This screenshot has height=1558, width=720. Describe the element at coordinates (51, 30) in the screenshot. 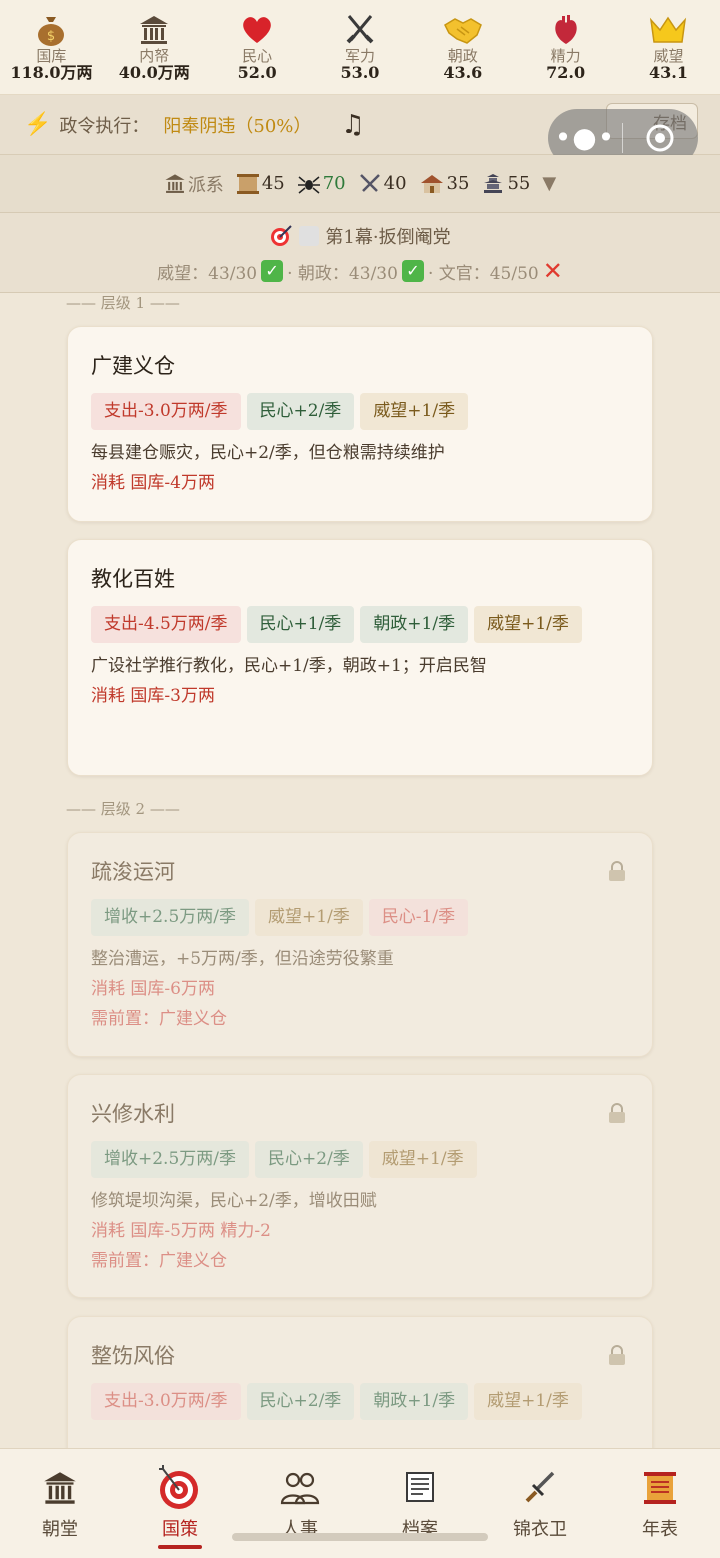

I see `money-bag-icon: $` at that location.